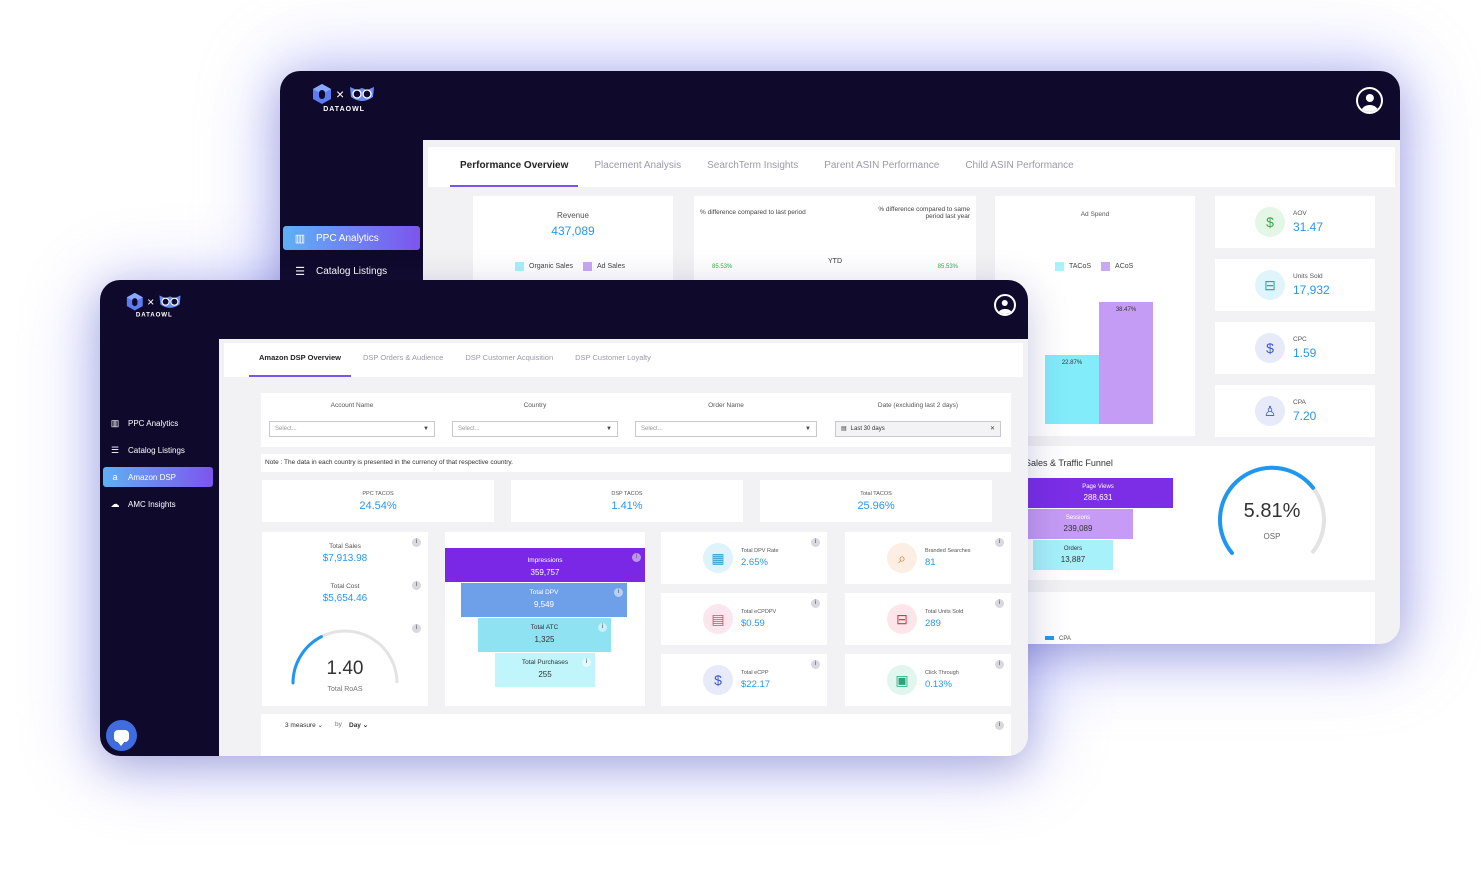 This screenshot has width=1481, height=869. I want to click on kpi-label: Units Sold, so click(1308, 276).